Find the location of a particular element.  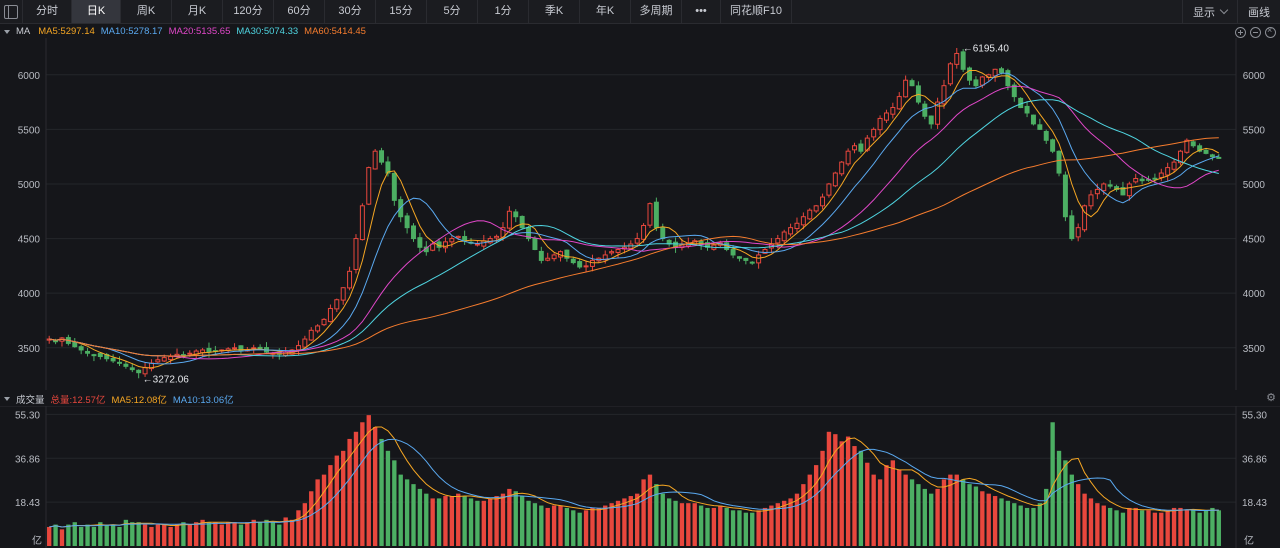

y-tick-left: 3500 is located at coordinates (29, 349).